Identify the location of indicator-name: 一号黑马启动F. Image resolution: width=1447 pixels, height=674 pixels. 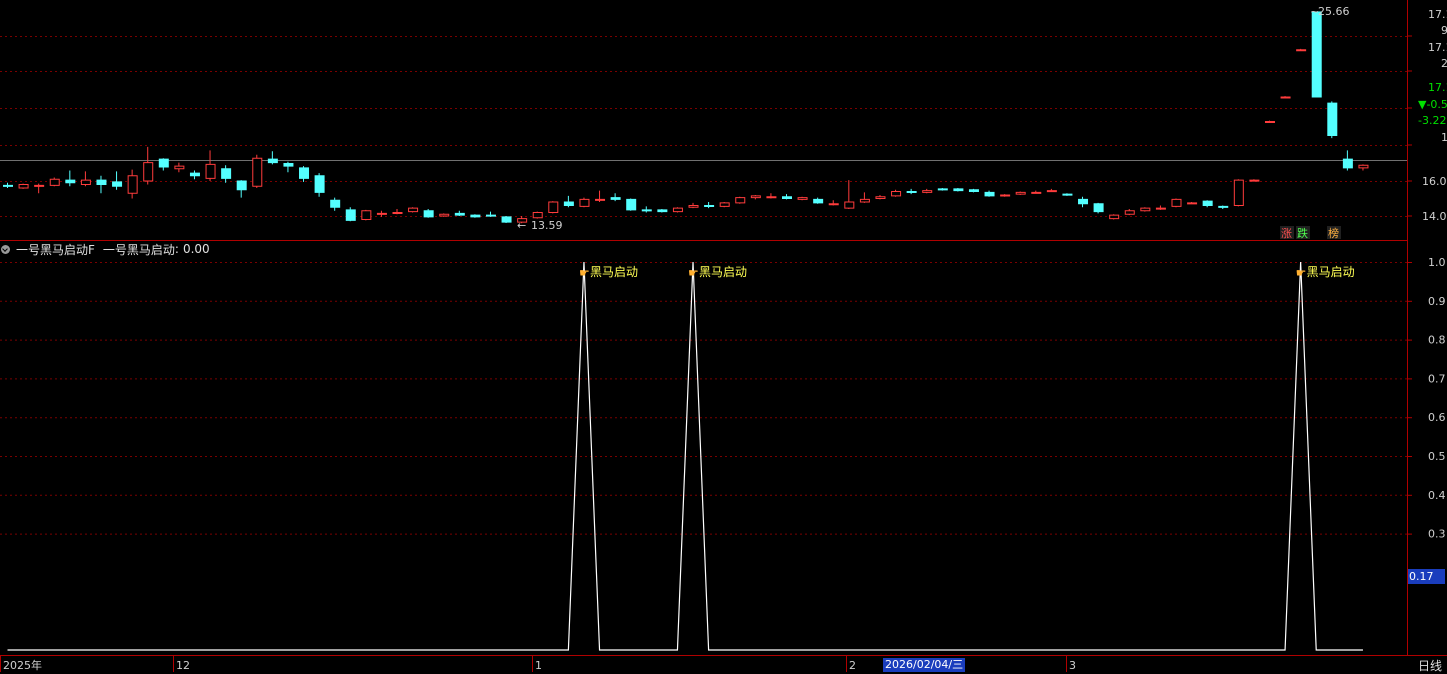
(55, 249).